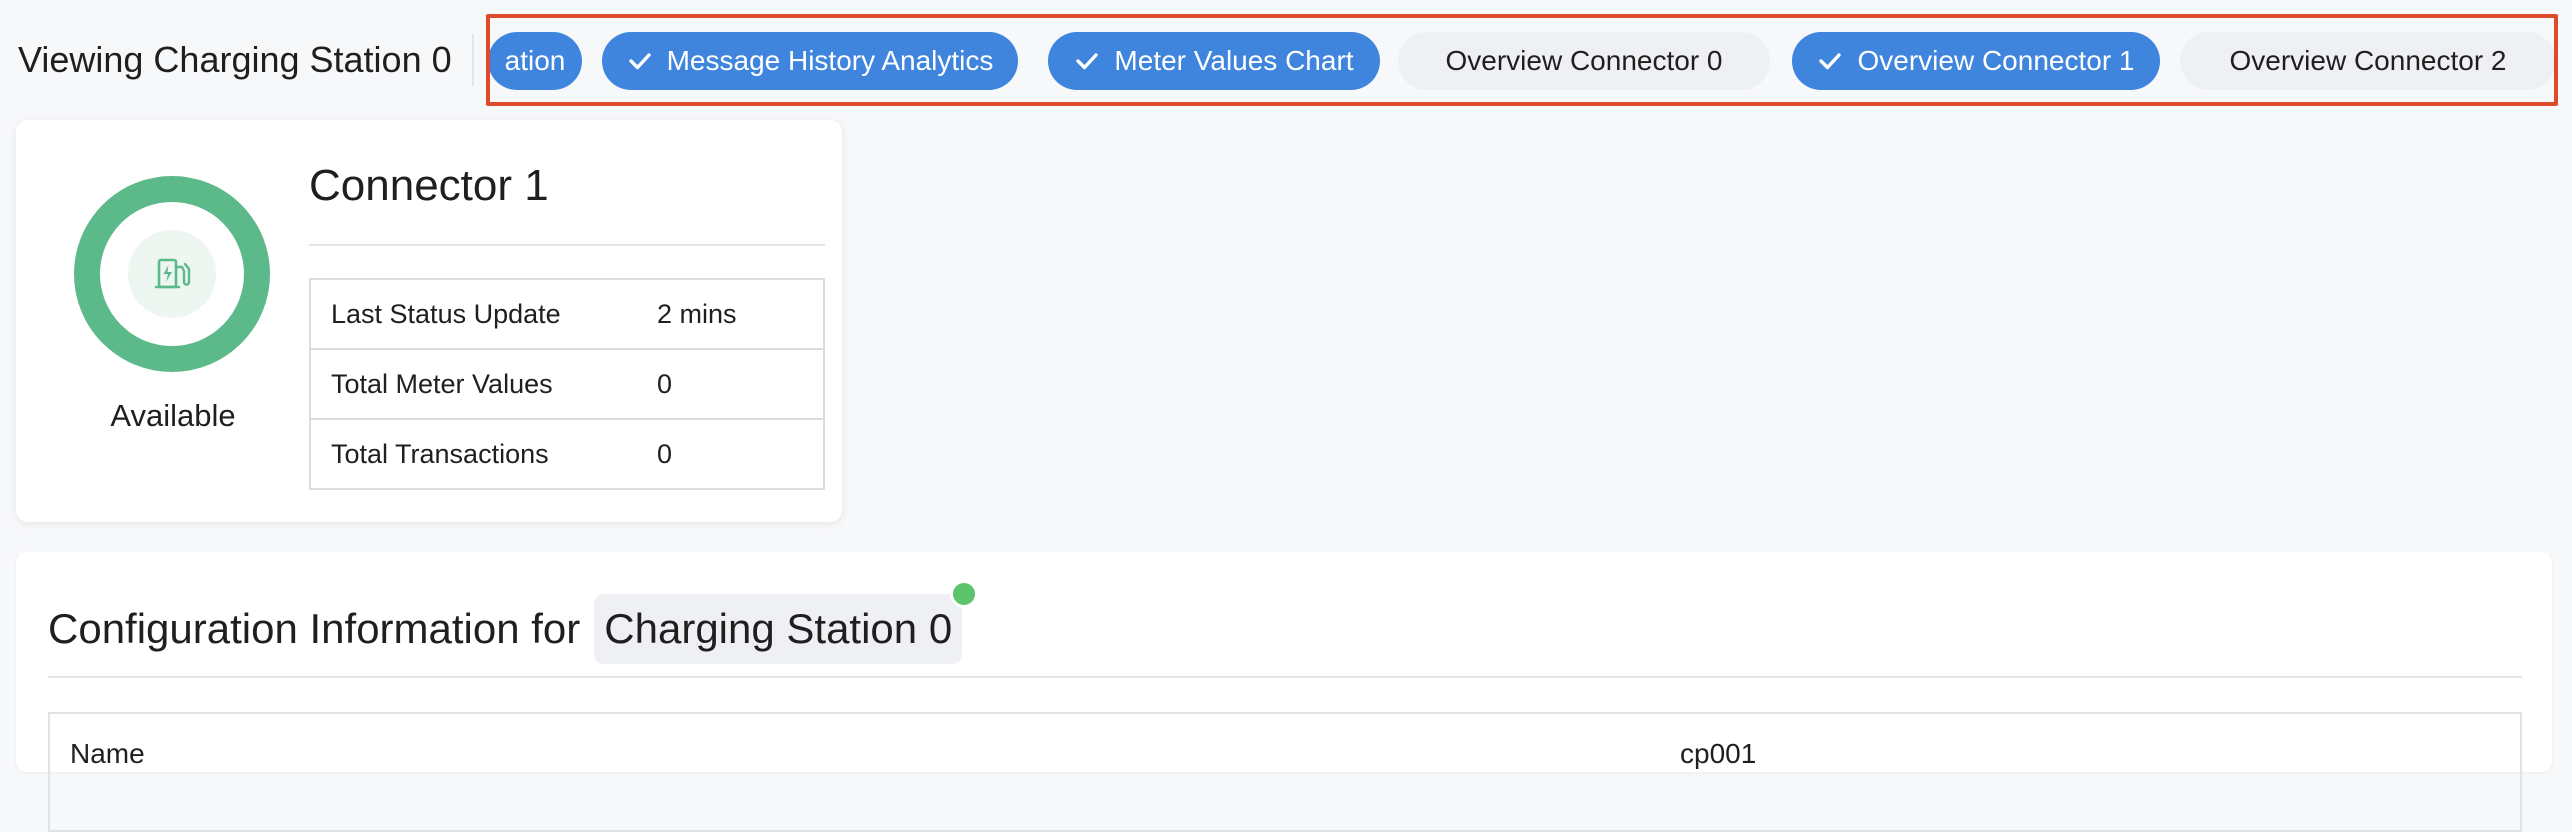 The height and width of the screenshot is (832, 2572). I want to click on row-value: cp001, so click(1718, 753).